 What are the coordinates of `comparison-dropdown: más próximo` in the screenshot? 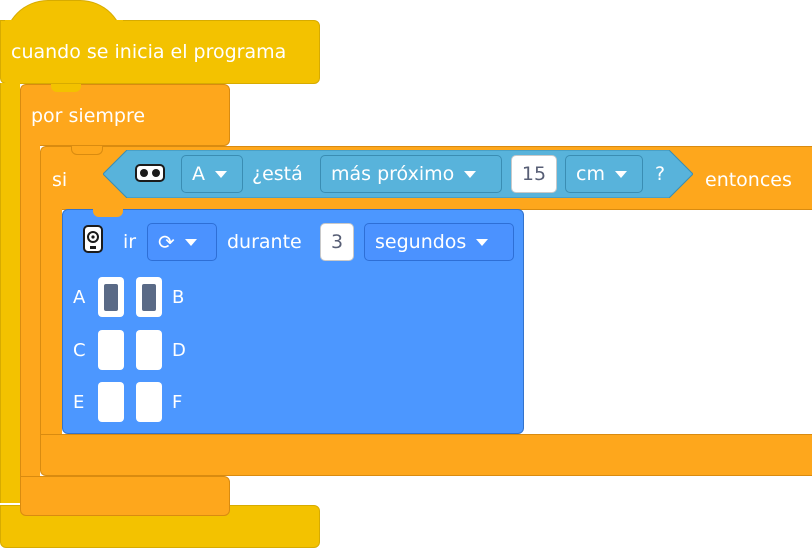 It's located at (411, 174).